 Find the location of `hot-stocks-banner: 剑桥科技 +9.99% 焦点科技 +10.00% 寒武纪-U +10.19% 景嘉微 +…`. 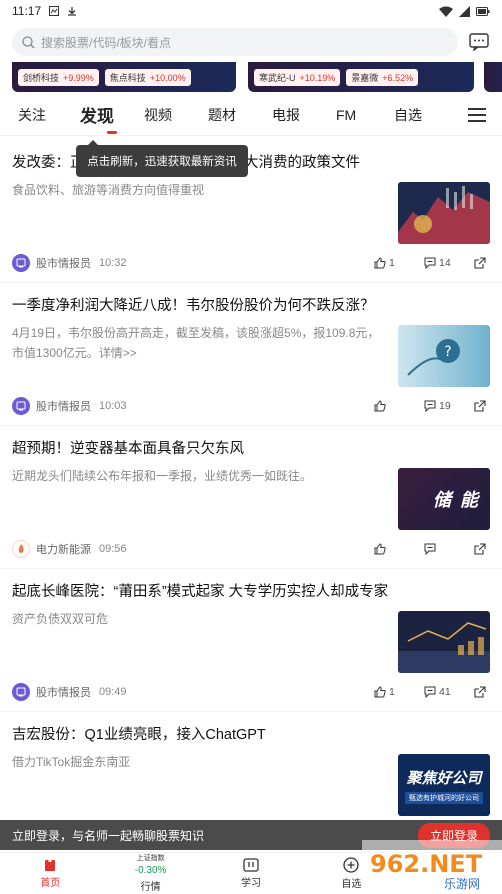

hot-stocks-banner: 剑桥科技 +9.99% 焦点科技 +10.00% 寒武纪-U +10.19% 景嘉微 +… is located at coordinates (251, 78).